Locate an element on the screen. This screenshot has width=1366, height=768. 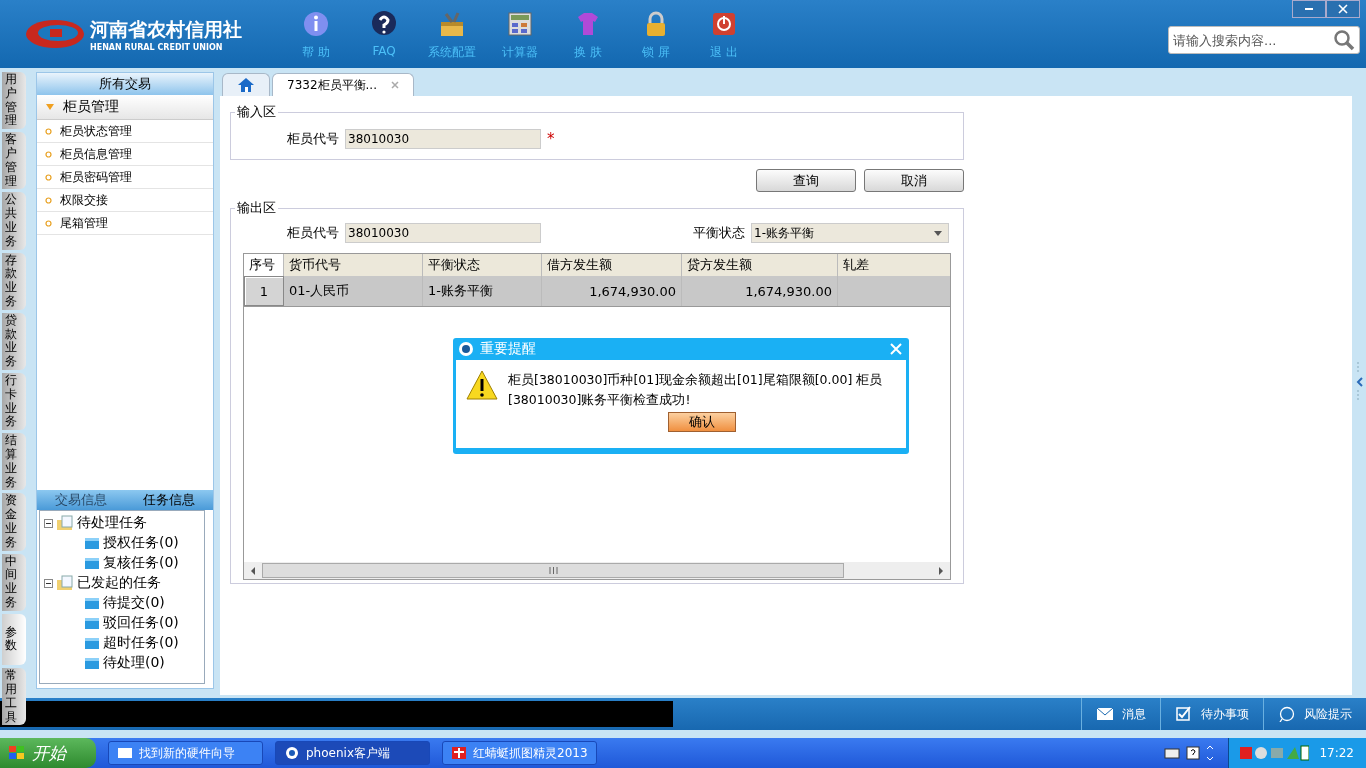
keyboard-icon is located at coordinates (1172, 753).